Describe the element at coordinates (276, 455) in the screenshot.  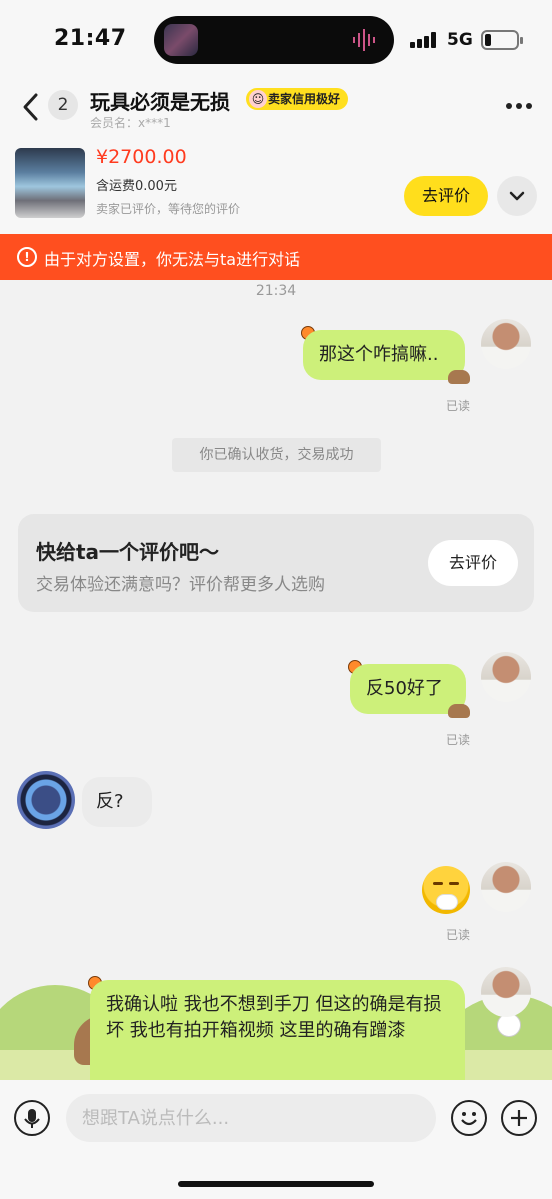
I see `system-message: 你已确认收货，交易成功` at that location.